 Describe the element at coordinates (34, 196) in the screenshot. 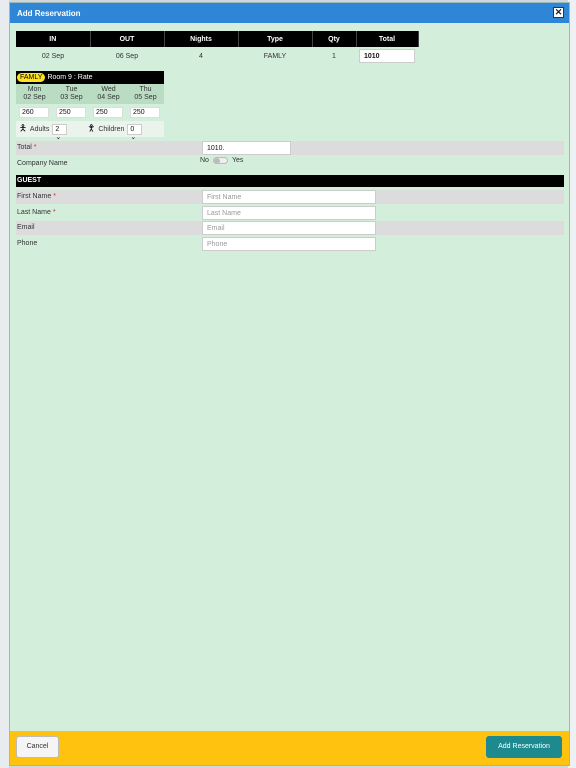

I see `first-name-label: First Name` at that location.